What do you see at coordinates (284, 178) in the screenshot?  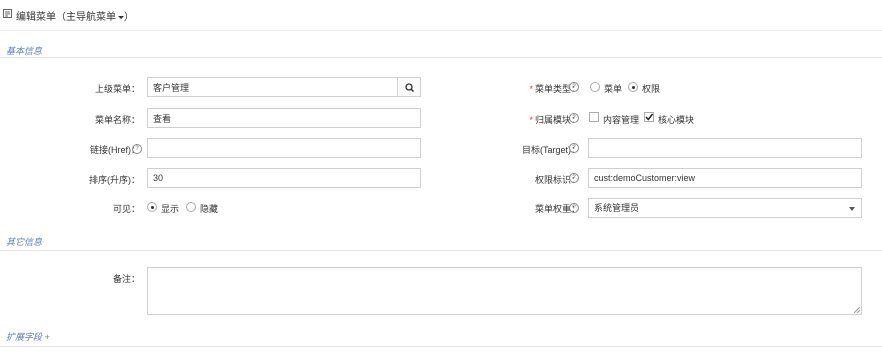 I see `sort-input` at bounding box center [284, 178].